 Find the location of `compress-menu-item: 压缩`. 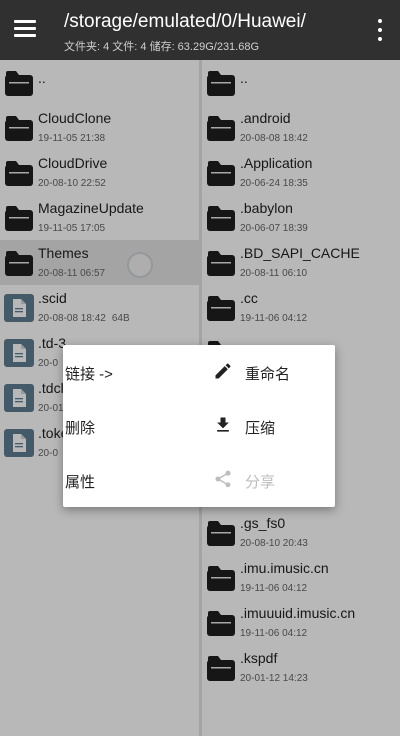

compress-menu-item: 压缩 is located at coordinates (273, 426).